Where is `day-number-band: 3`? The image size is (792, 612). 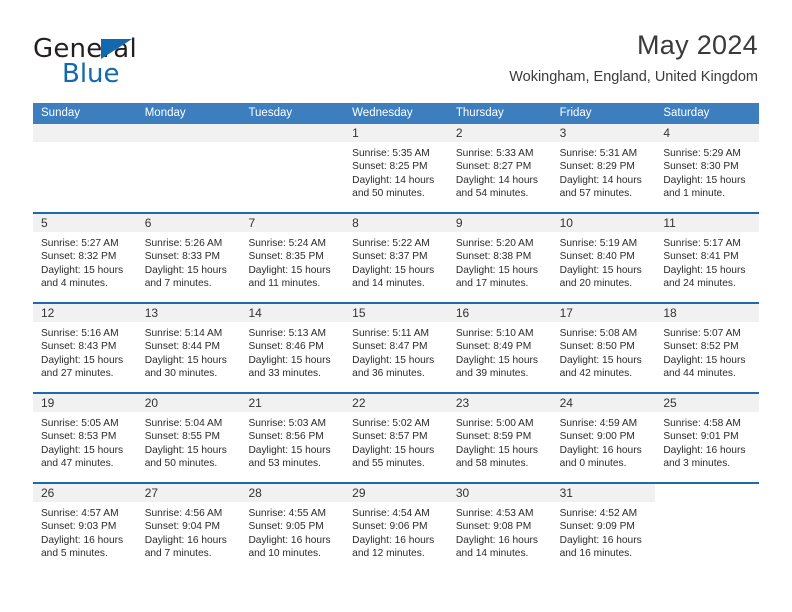 day-number-band: 3 is located at coordinates (603, 133).